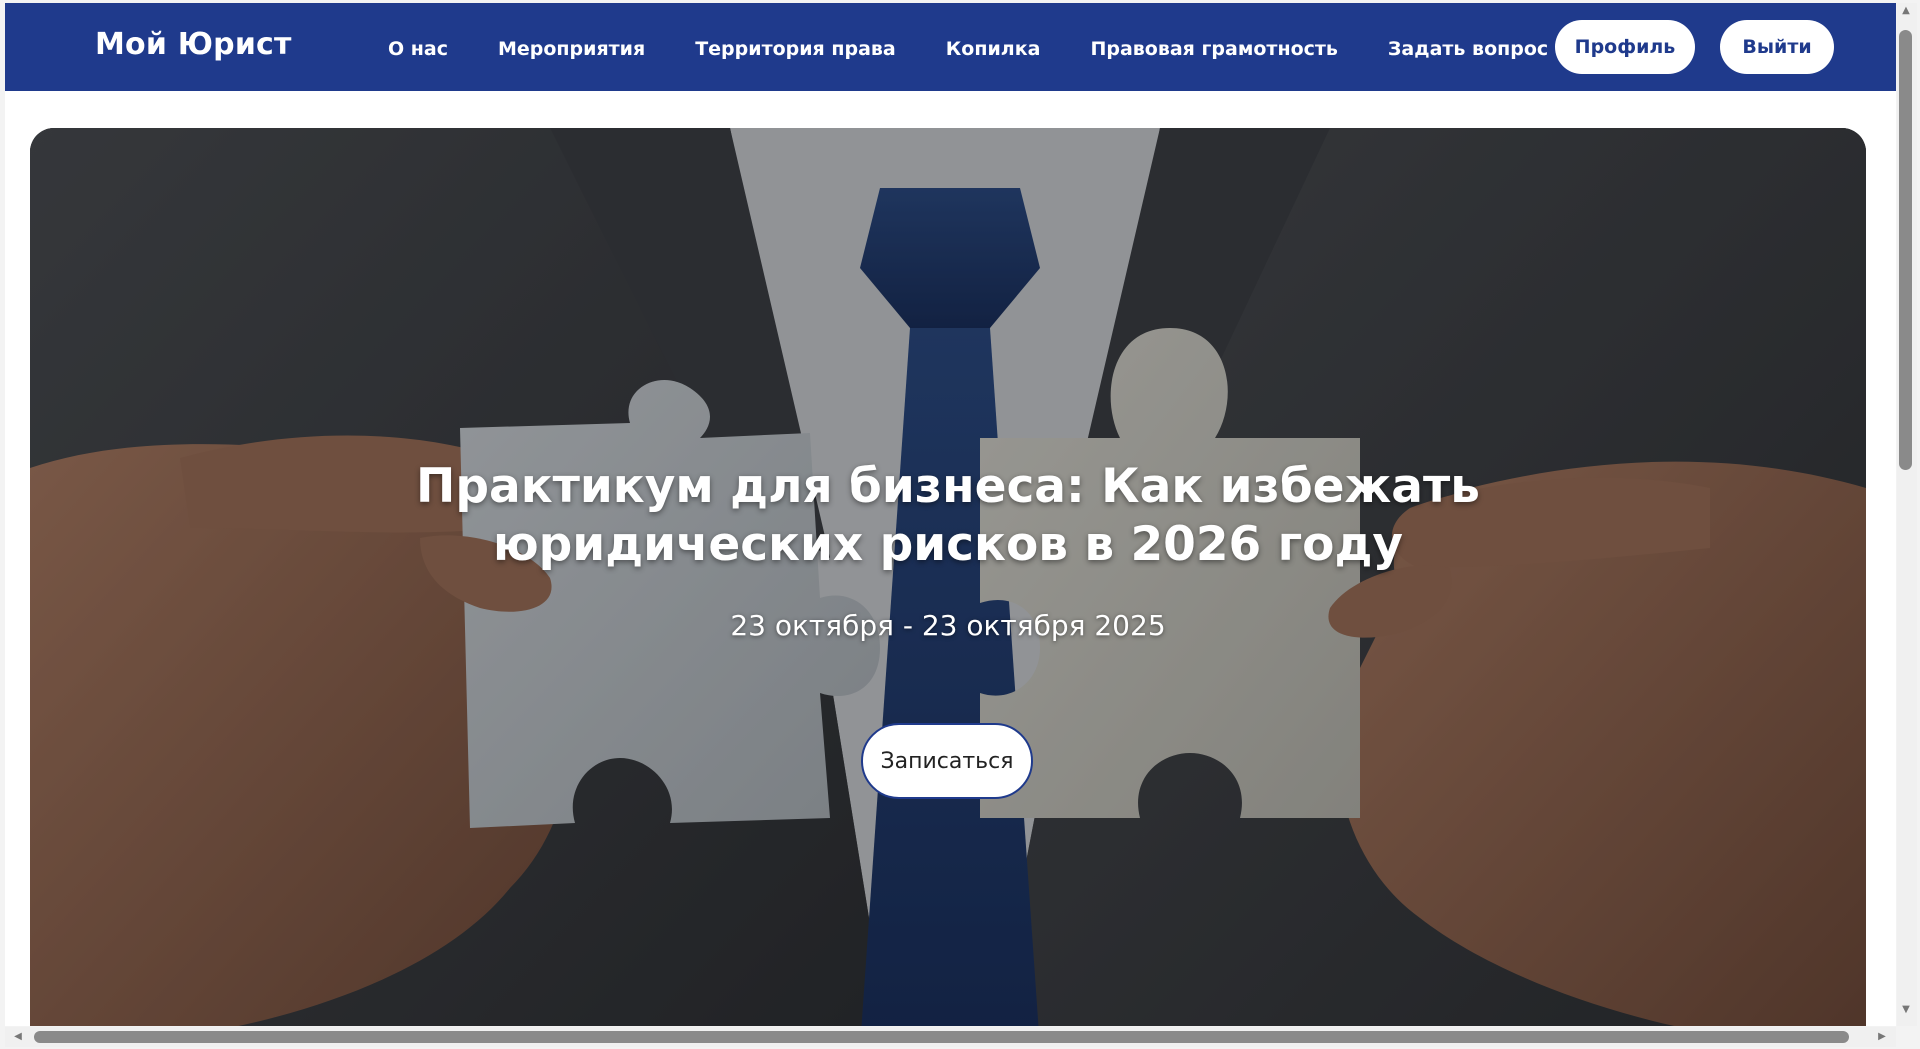 This screenshot has width=1920, height=1049. I want to click on nav-item-piggy-bank: Копилка, so click(993, 49).